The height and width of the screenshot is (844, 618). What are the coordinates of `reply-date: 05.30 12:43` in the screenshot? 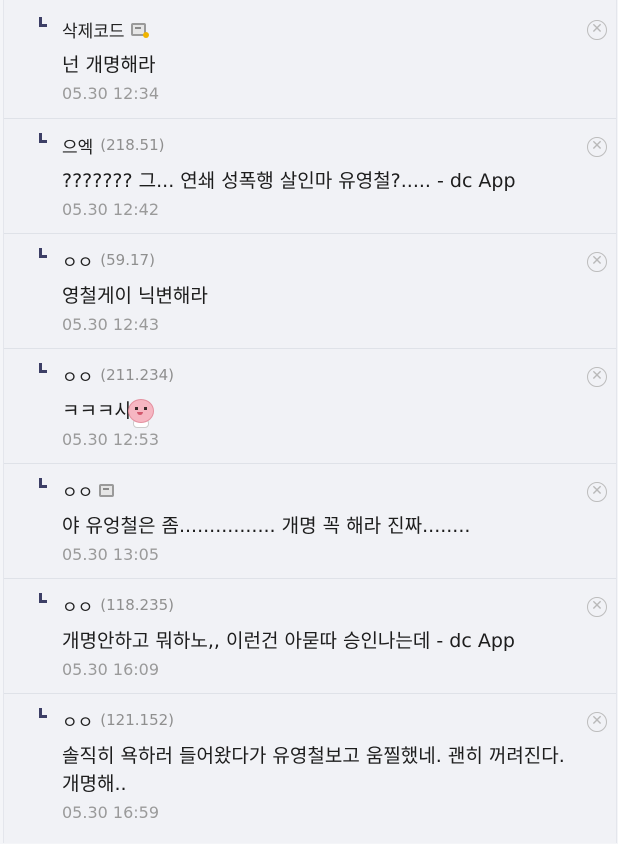 It's located at (110, 324).